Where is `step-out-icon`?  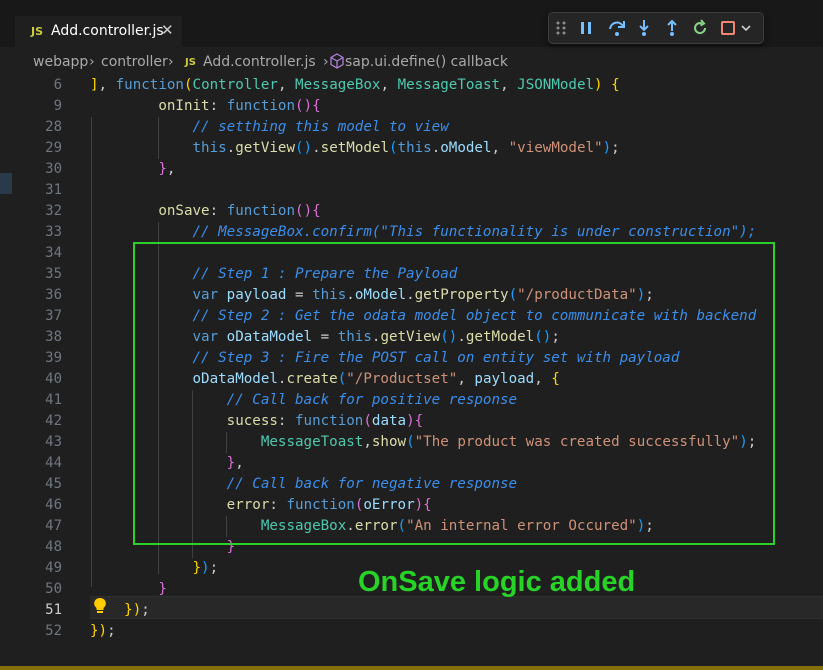 step-out-icon is located at coordinates (672, 28).